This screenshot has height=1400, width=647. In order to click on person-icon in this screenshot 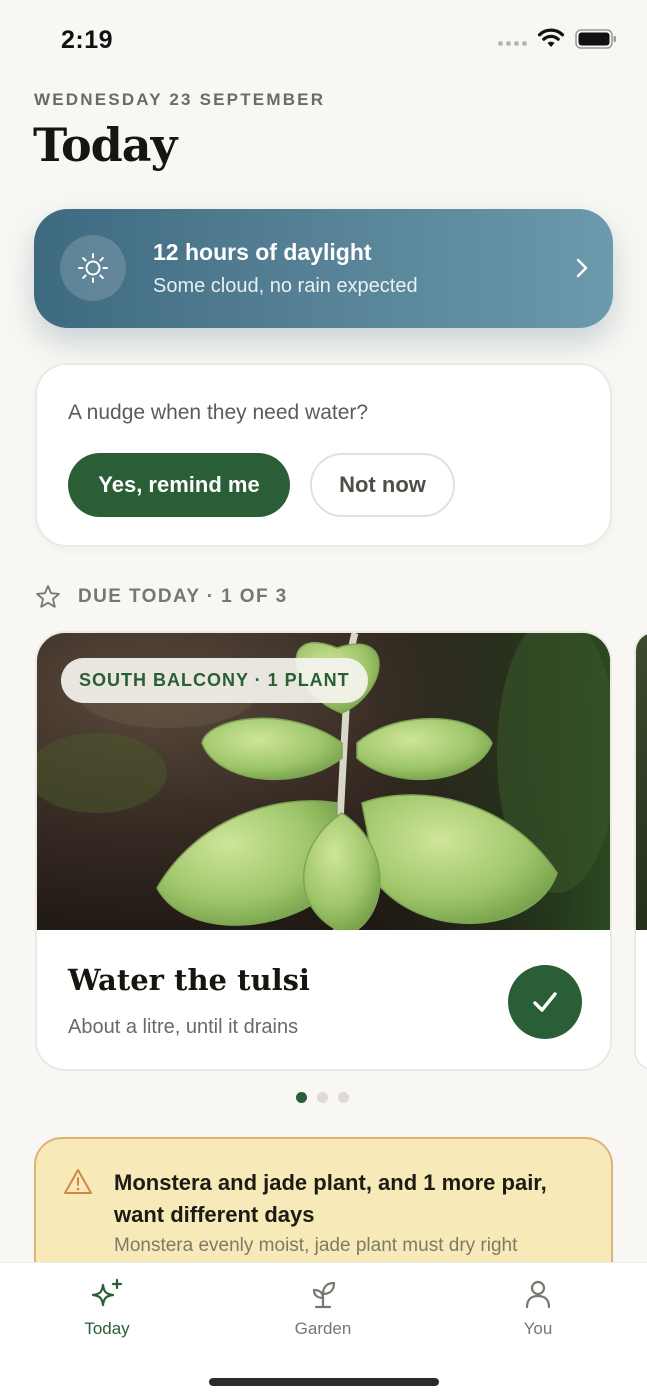, I will do `click(538, 1294)`.